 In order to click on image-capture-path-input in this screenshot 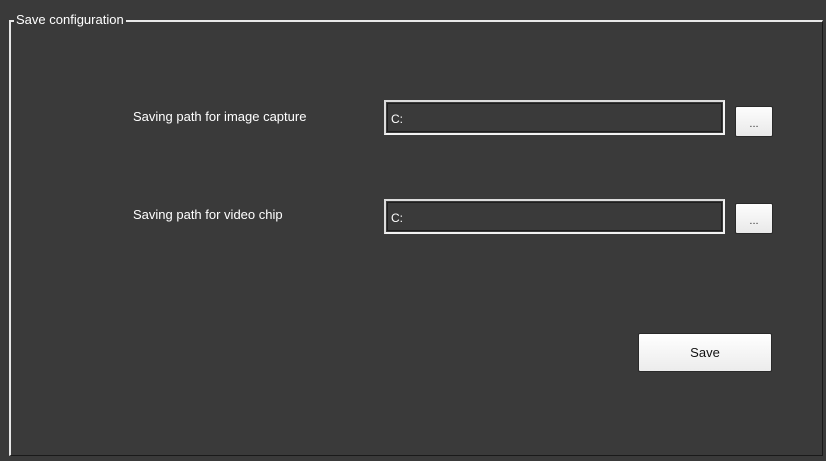, I will do `click(554, 117)`.